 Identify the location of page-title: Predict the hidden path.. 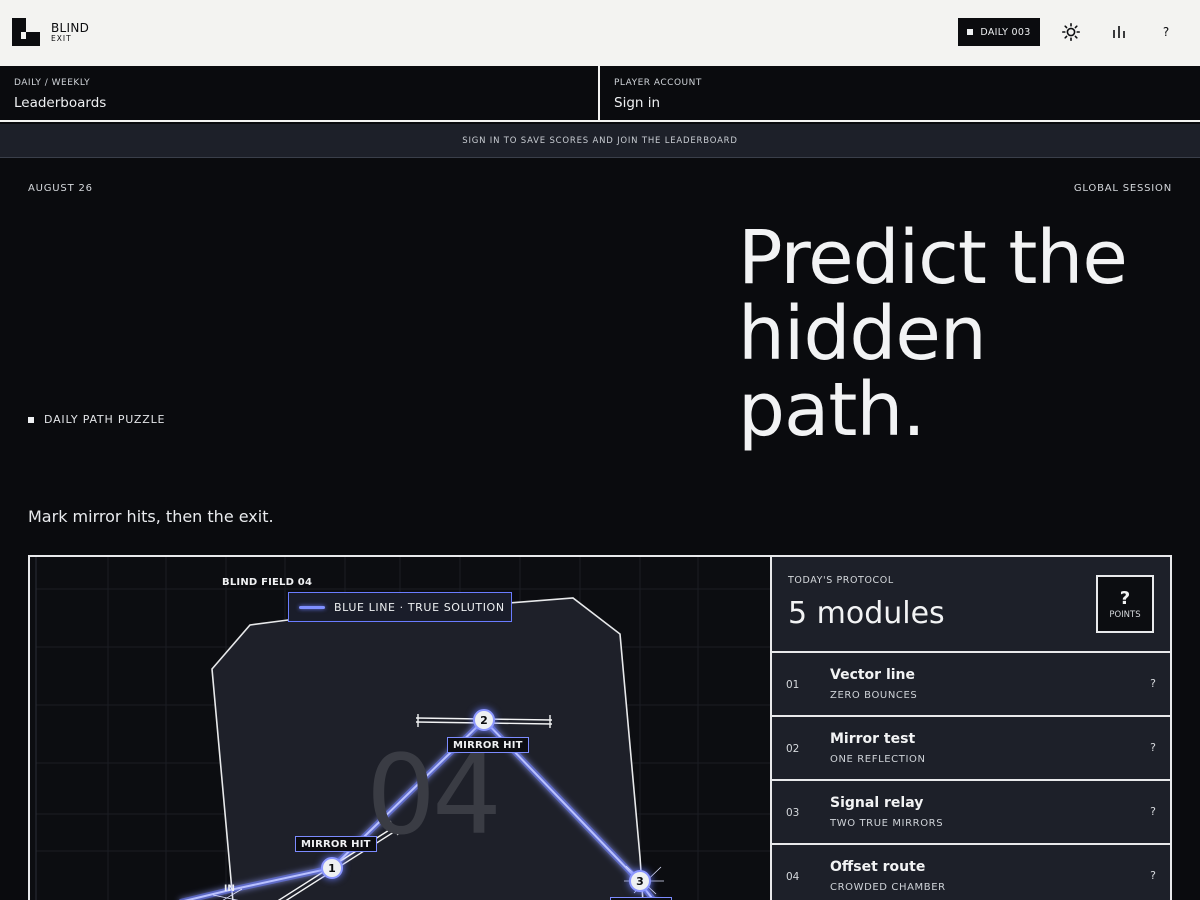
(933, 334).